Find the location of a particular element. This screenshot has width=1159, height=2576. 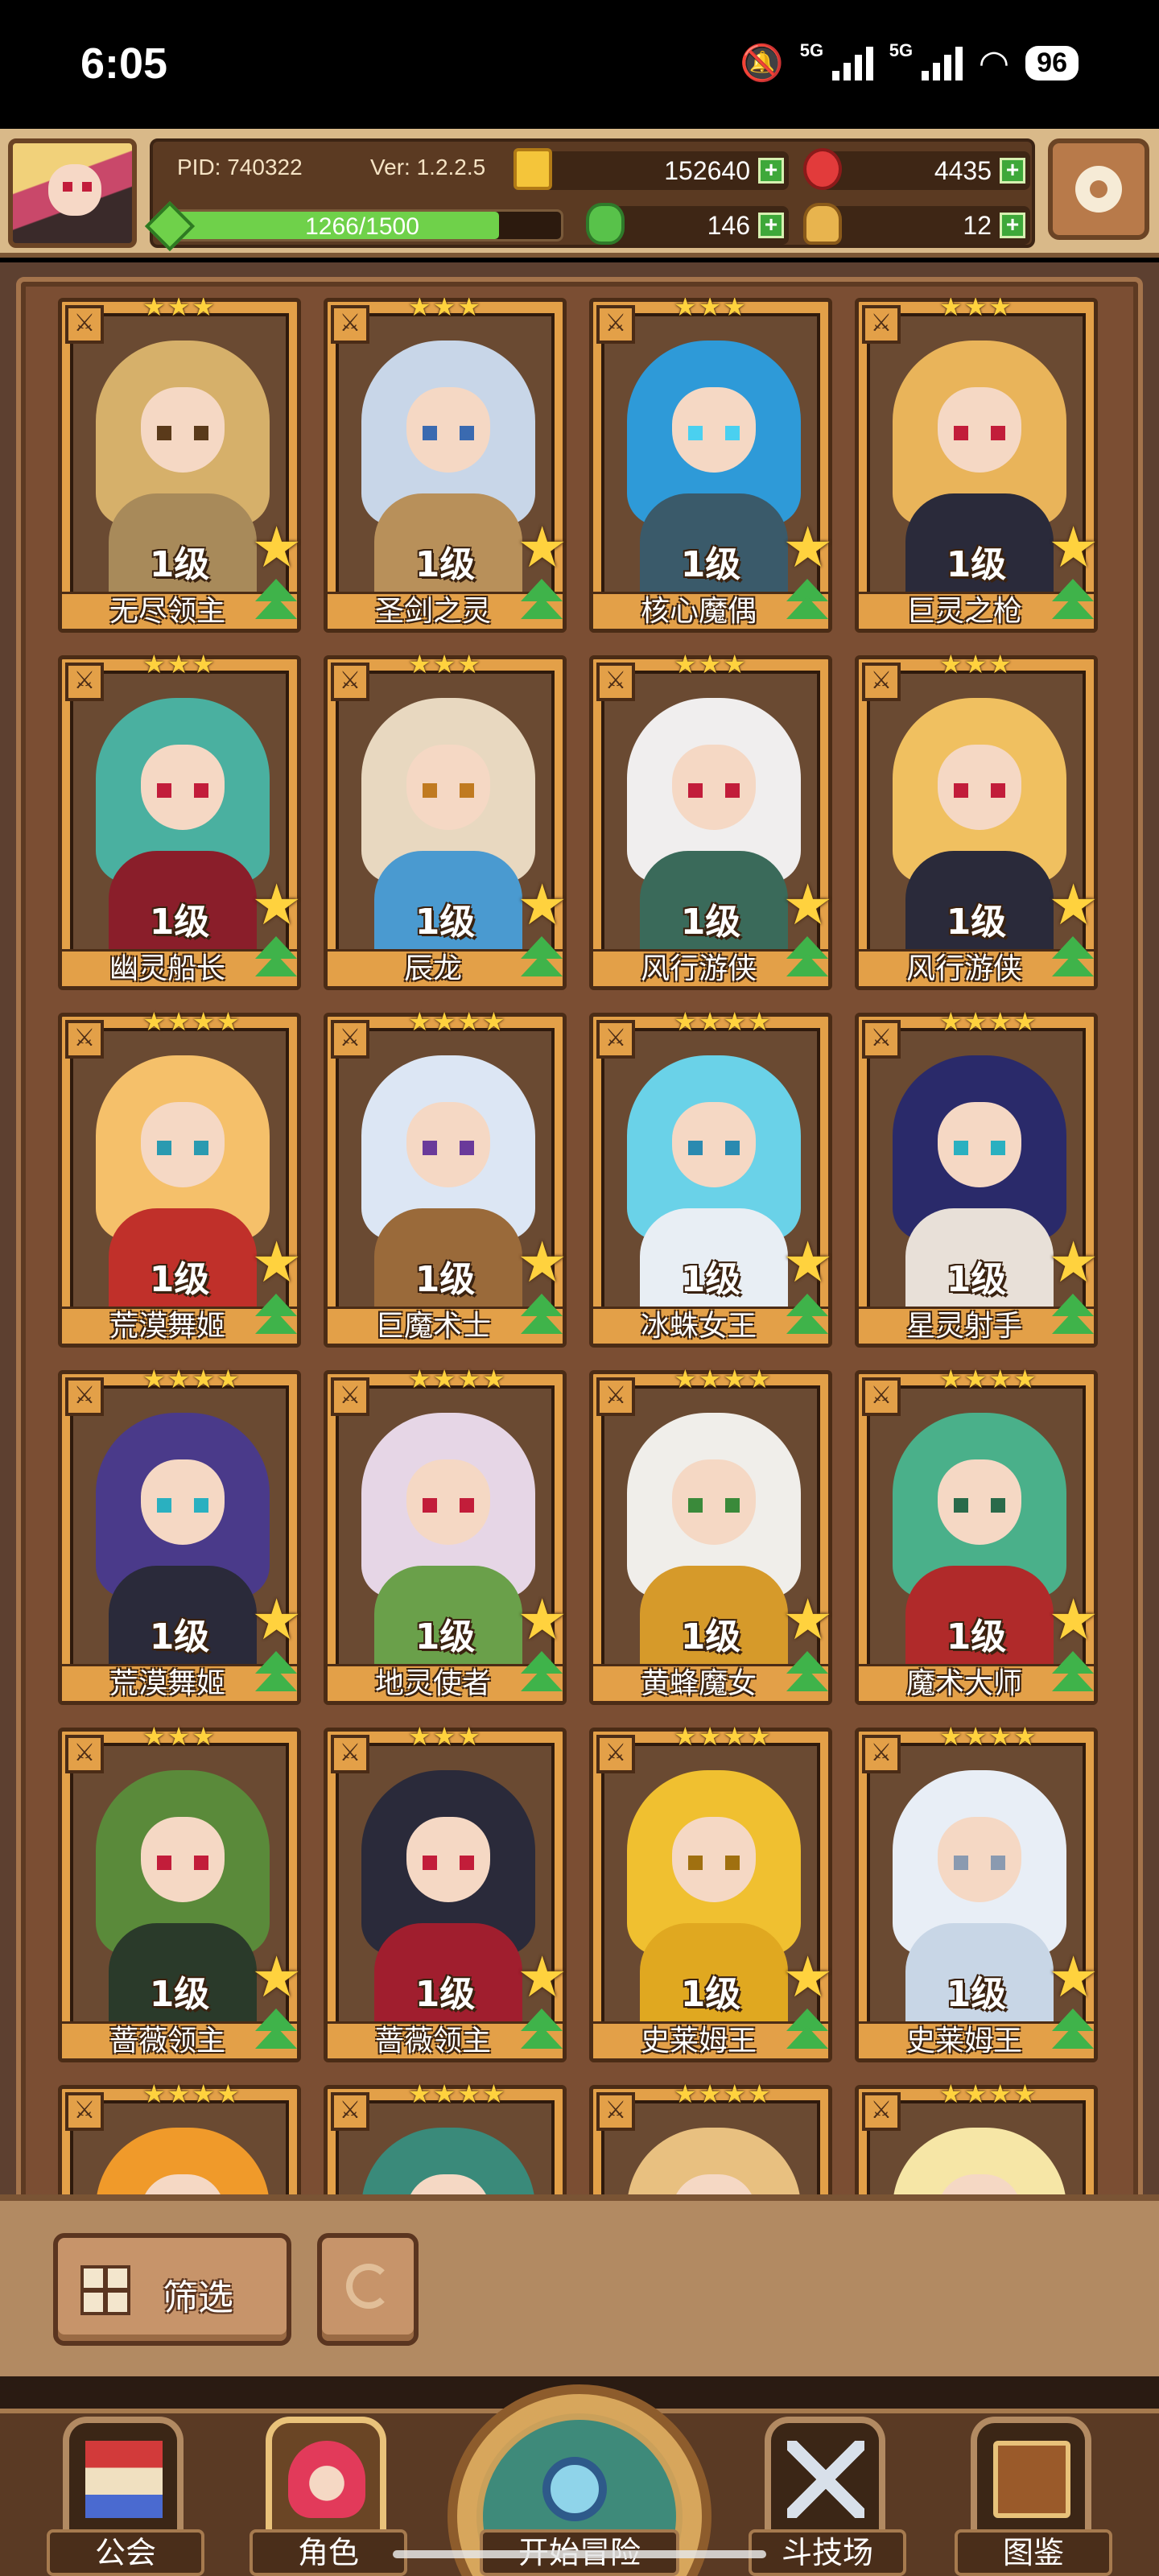

bread-icon is located at coordinates (822, 224).